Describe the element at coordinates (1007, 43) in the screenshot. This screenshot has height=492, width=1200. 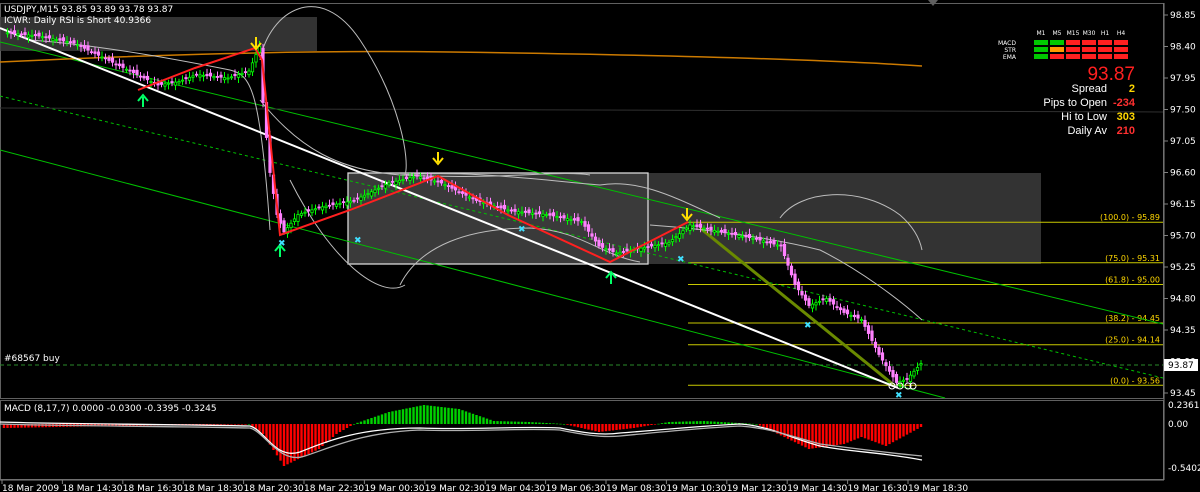
I see `indicator-label: MACD` at that location.